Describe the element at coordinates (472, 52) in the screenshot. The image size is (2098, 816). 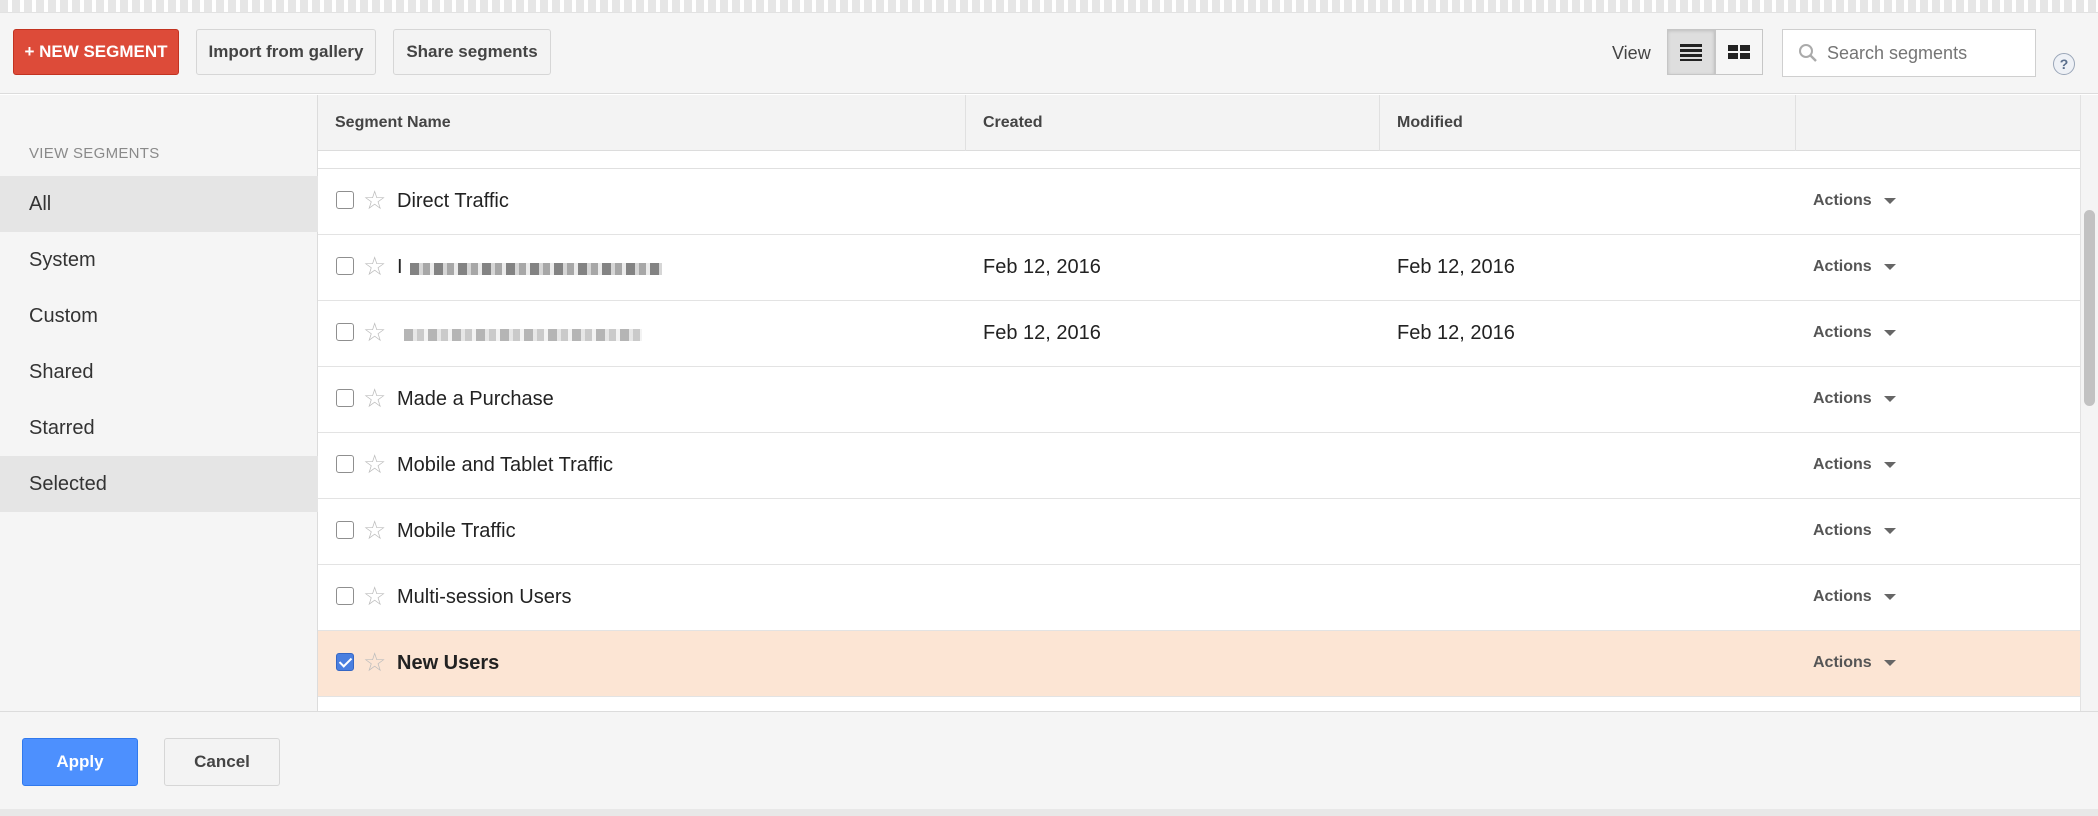
I see `share-segments-button: Share segments` at that location.